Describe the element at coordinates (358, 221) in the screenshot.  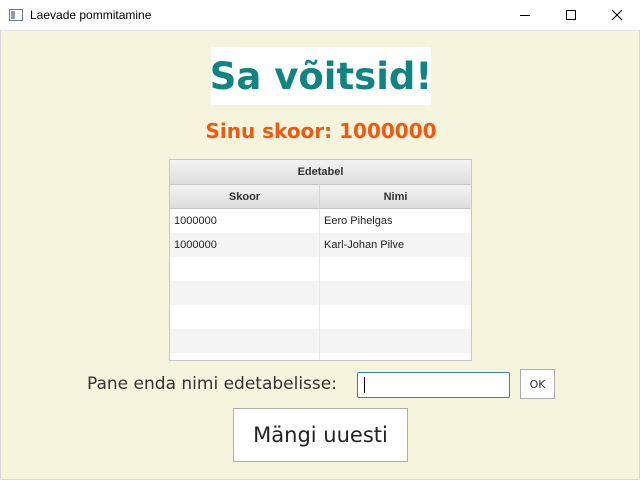
I see `name-cell: Eero Pihelgas` at that location.